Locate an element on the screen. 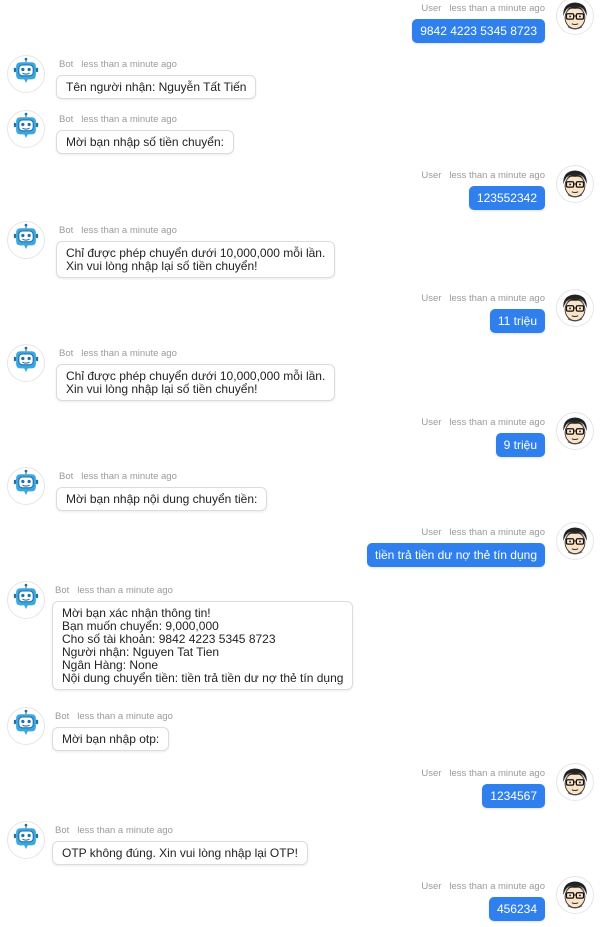  bot-message-bubble: Tên người nhận: Nguyễn Tất Tiến is located at coordinates (156, 87).